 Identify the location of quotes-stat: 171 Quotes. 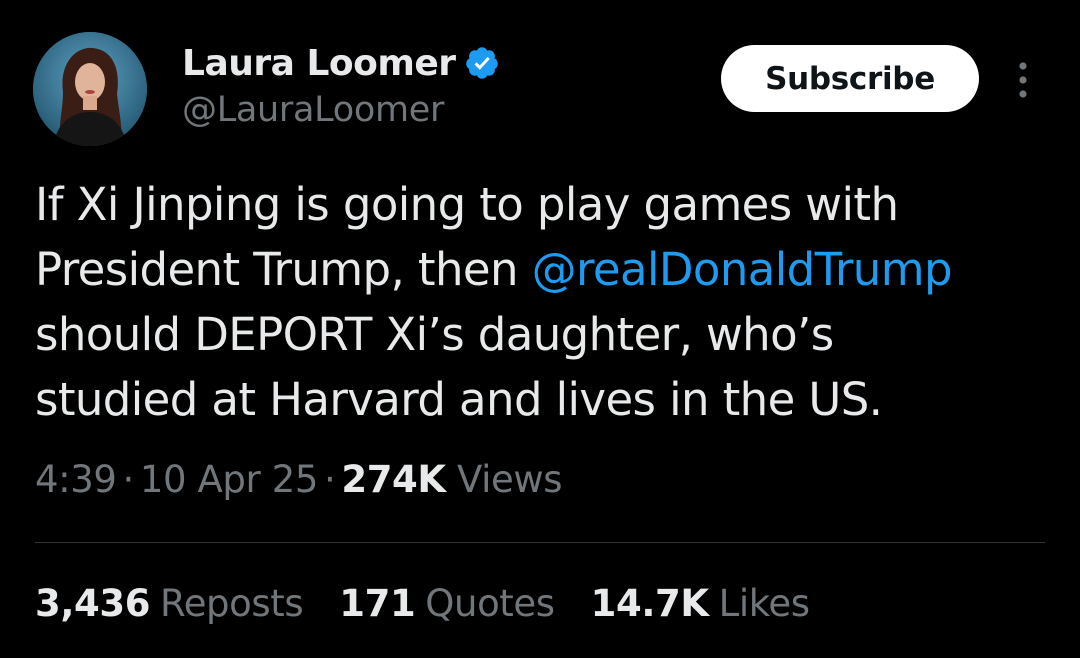
(447, 603).